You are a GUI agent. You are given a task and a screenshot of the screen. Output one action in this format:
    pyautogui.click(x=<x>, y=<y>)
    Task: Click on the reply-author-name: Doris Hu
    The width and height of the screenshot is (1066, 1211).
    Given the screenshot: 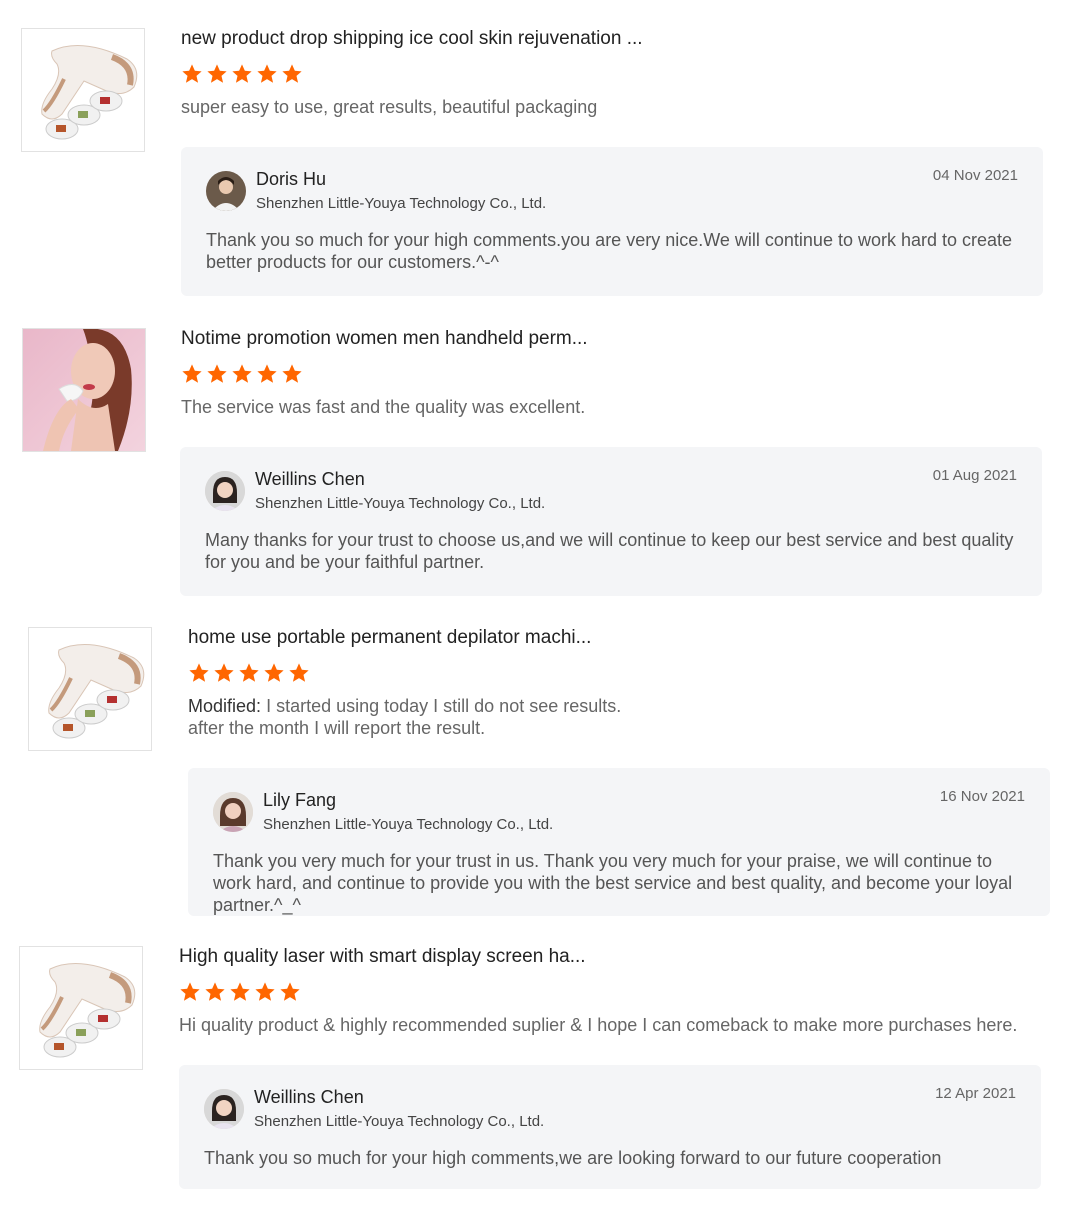 What is the action you would take?
    pyautogui.click(x=291, y=179)
    